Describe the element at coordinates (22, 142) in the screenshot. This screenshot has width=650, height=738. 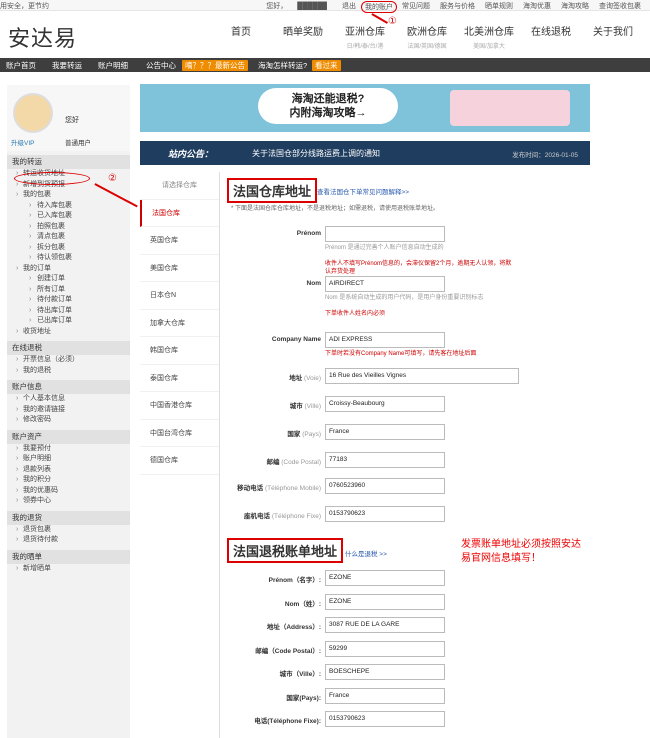
I see `upgrade-vip-link: 升级VIP` at that location.